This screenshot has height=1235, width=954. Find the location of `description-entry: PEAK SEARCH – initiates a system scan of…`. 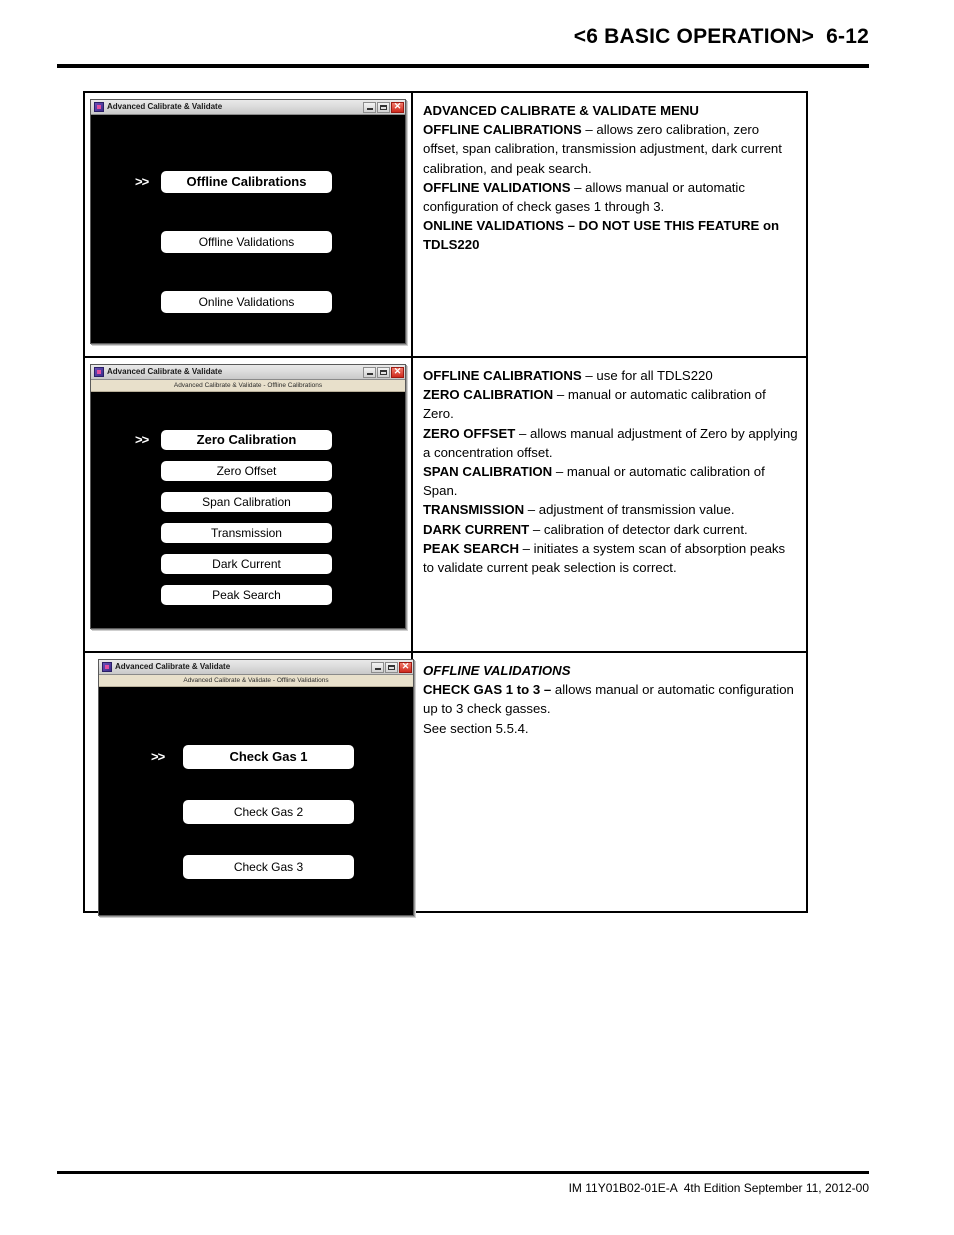

description-entry: PEAK SEARCH – initiates a system scan of… is located at coordinates (610, 558).